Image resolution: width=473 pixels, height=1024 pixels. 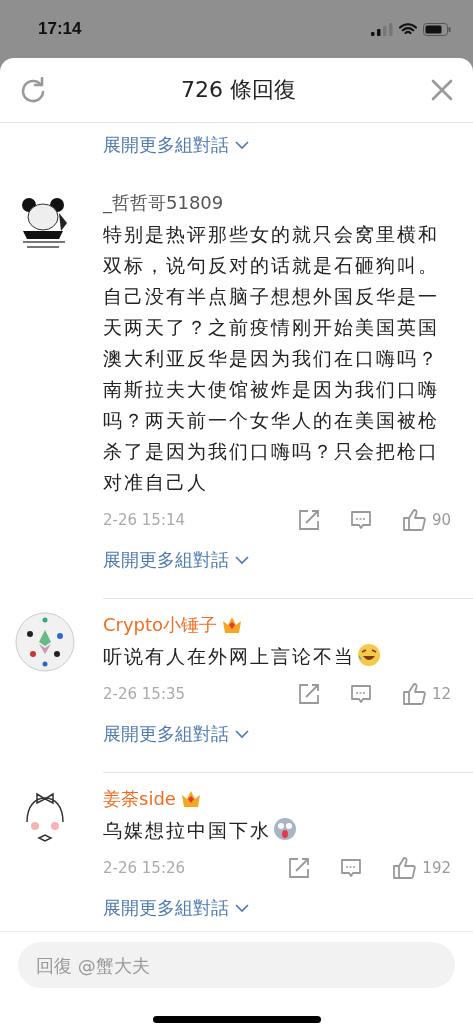 What do you see at coordinates (441, 694) in the screenshot?
I see `like-count: 12` at bounding box center [441, 694].